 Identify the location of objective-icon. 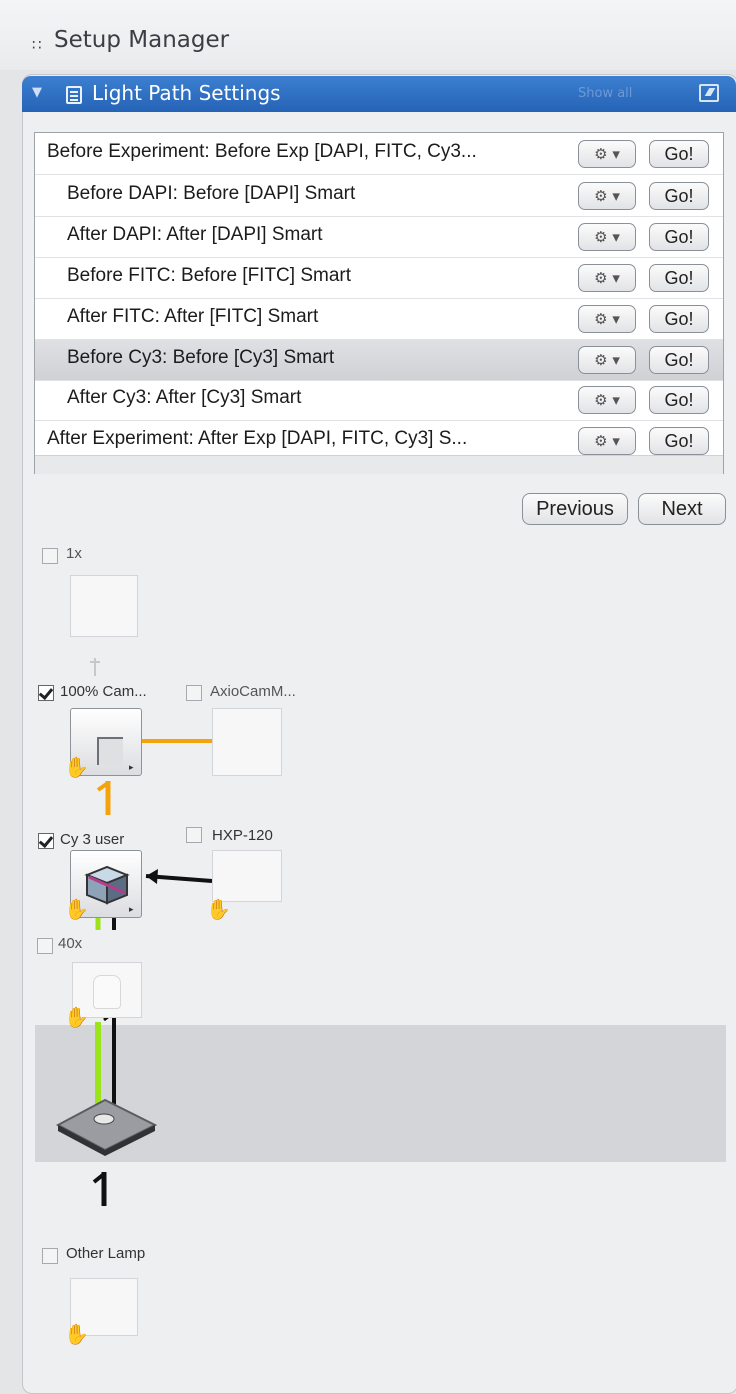
(107, 992).